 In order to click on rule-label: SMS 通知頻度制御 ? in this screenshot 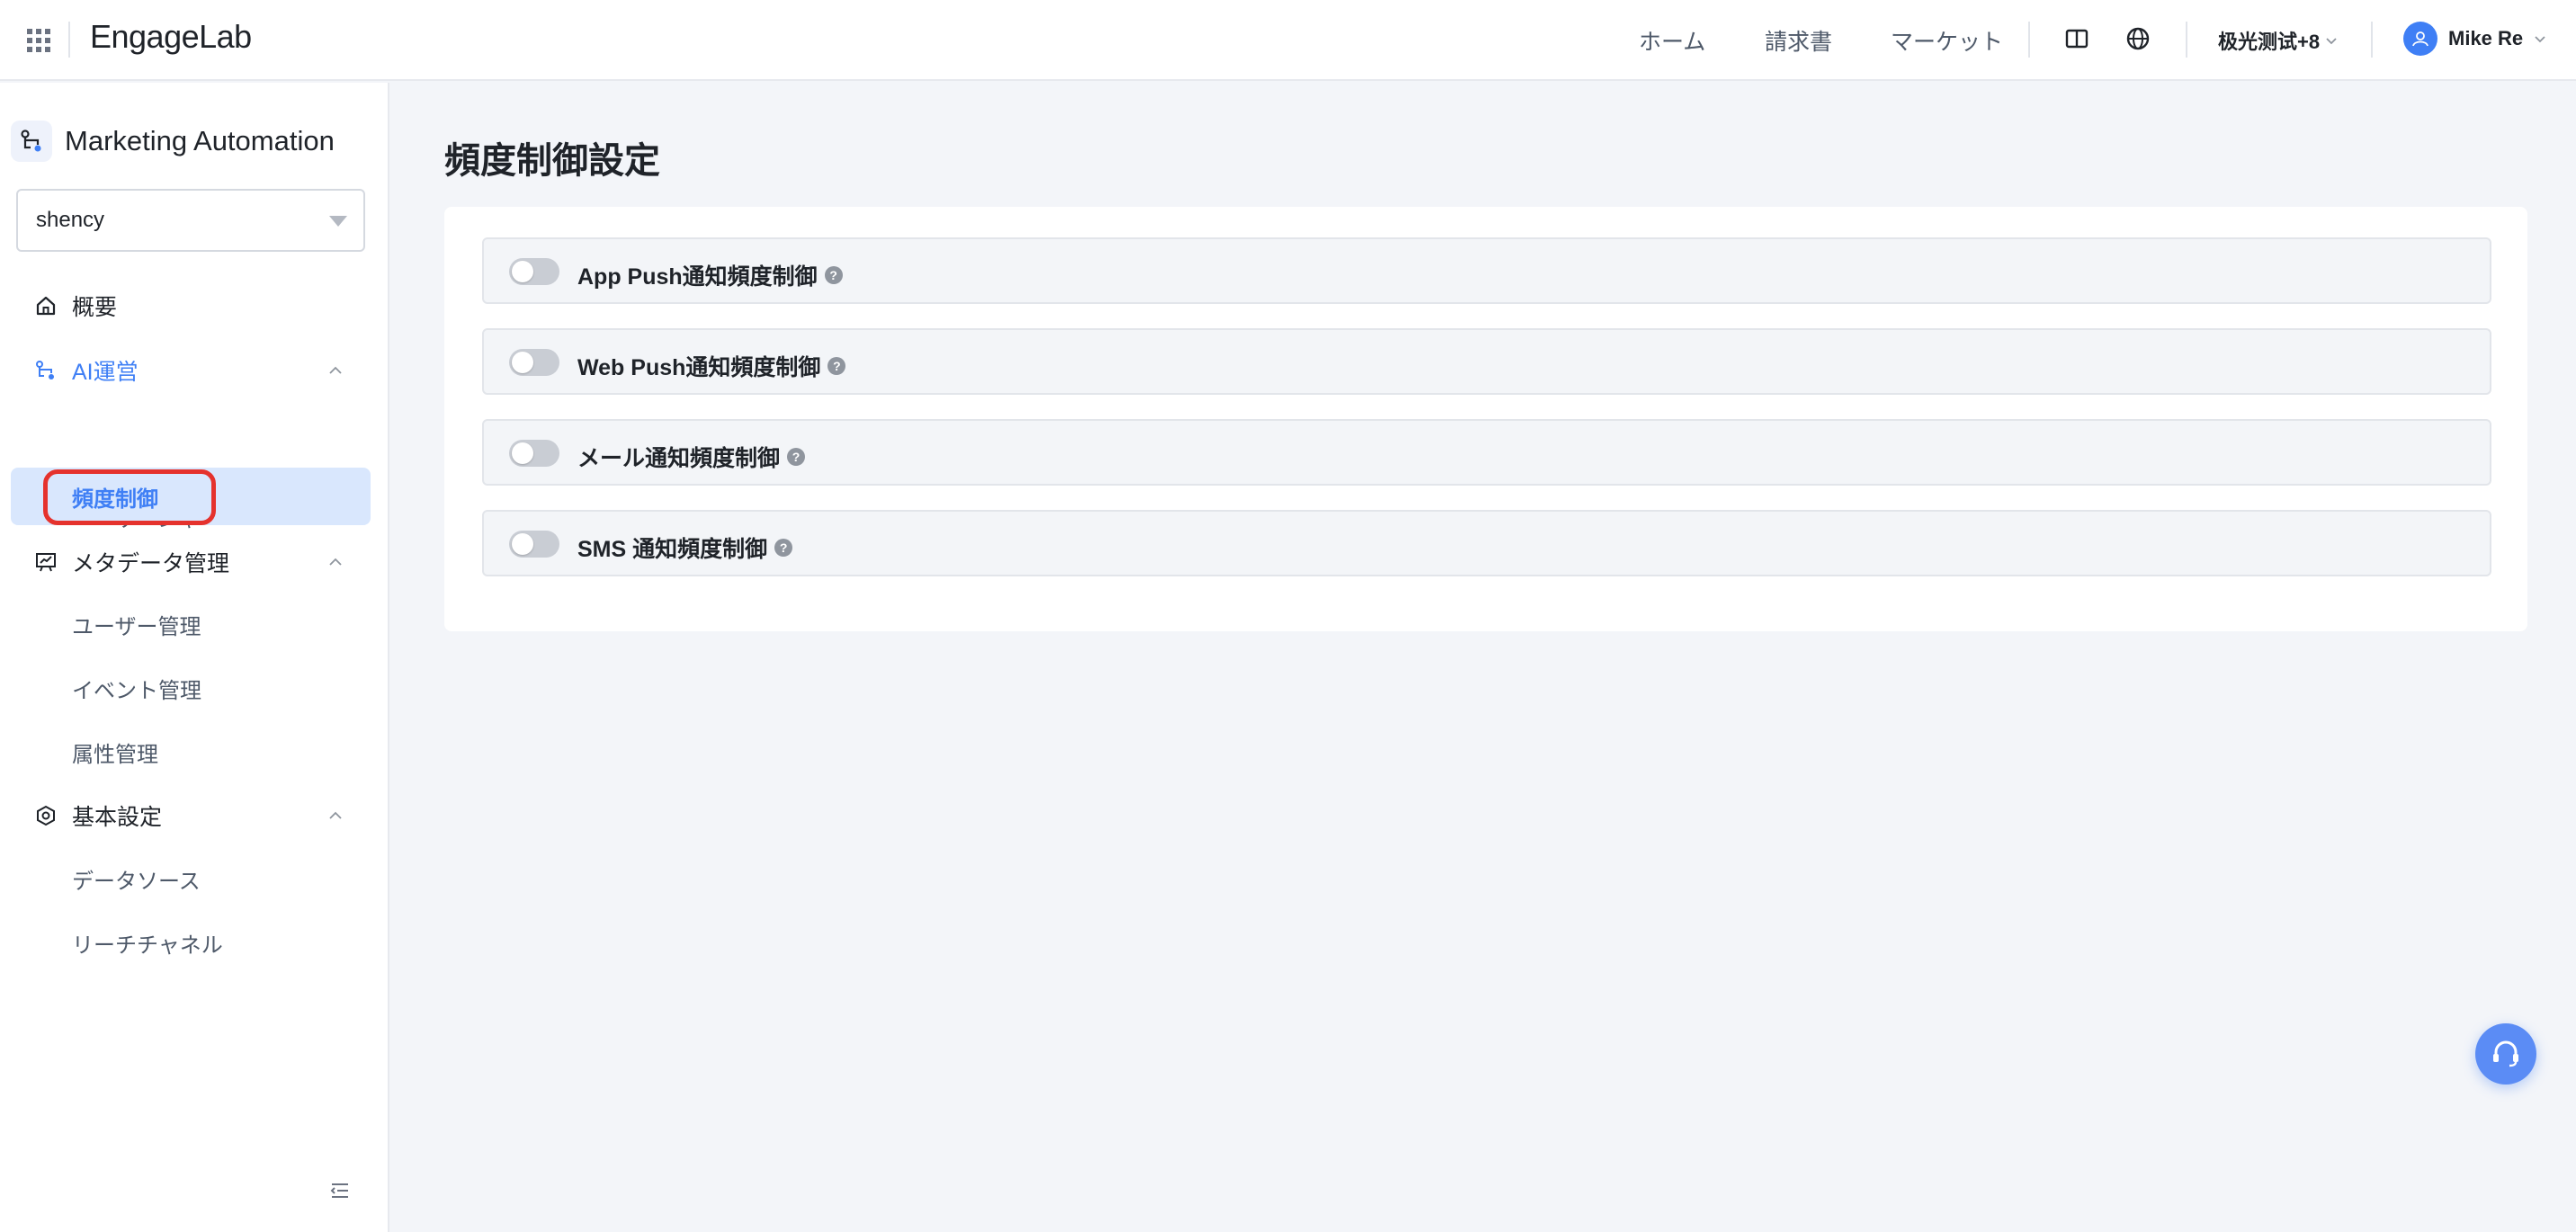, I will do `click(685, 547)`.